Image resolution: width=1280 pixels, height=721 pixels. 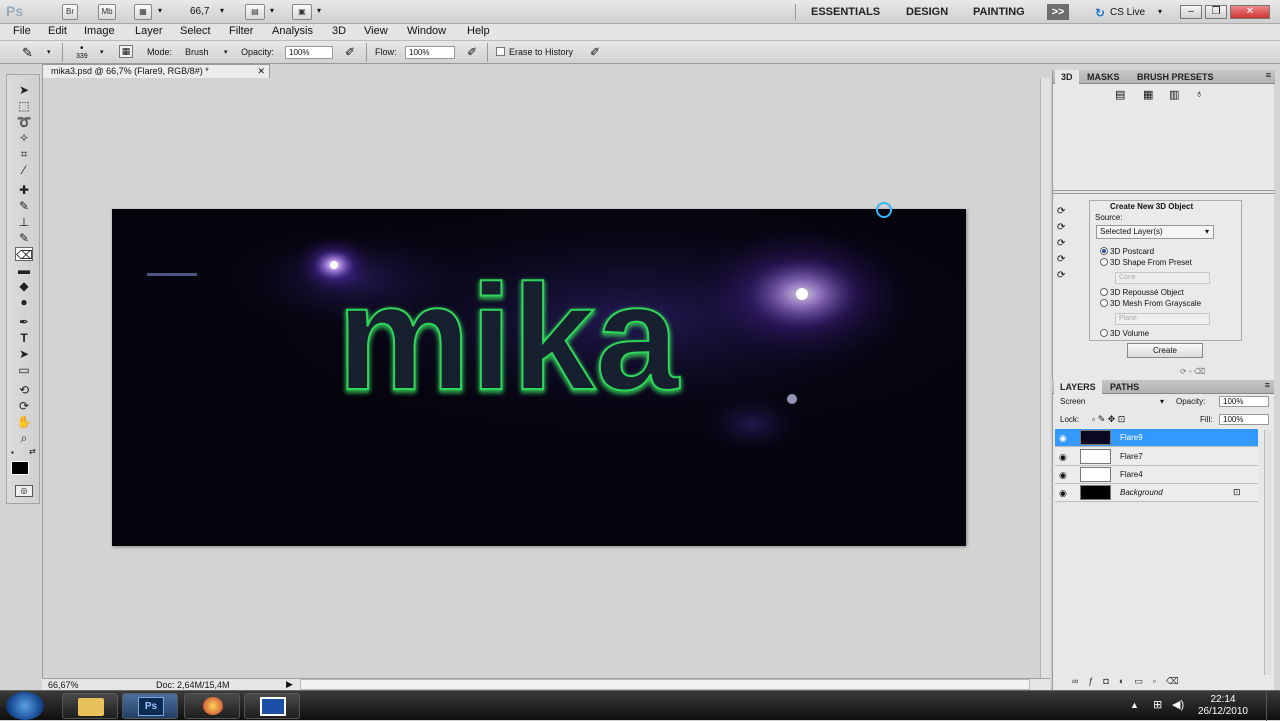 I want to click on taskbar-app4, so click(x=272, y=706).